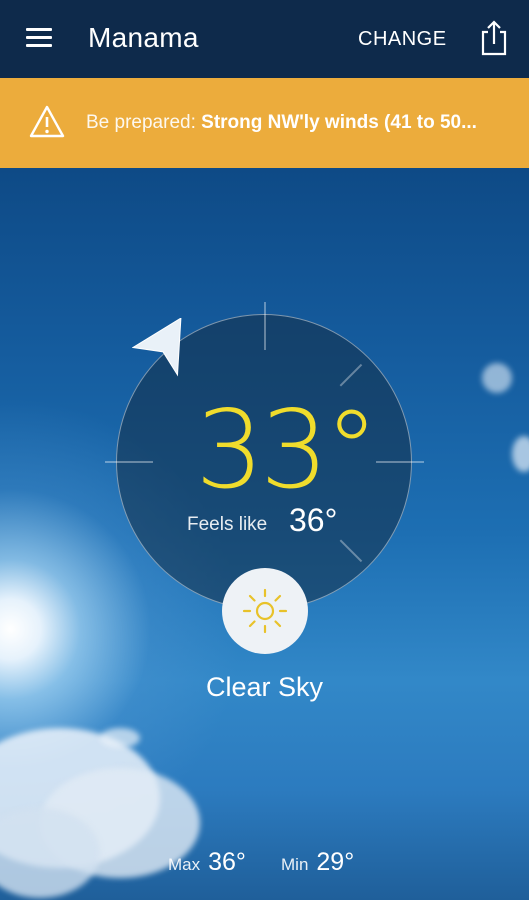  What do you see at coordinates (161, 347) in the screenshot?
I see `wind-direction-arrow-icon` at bounding box center [161, 347].